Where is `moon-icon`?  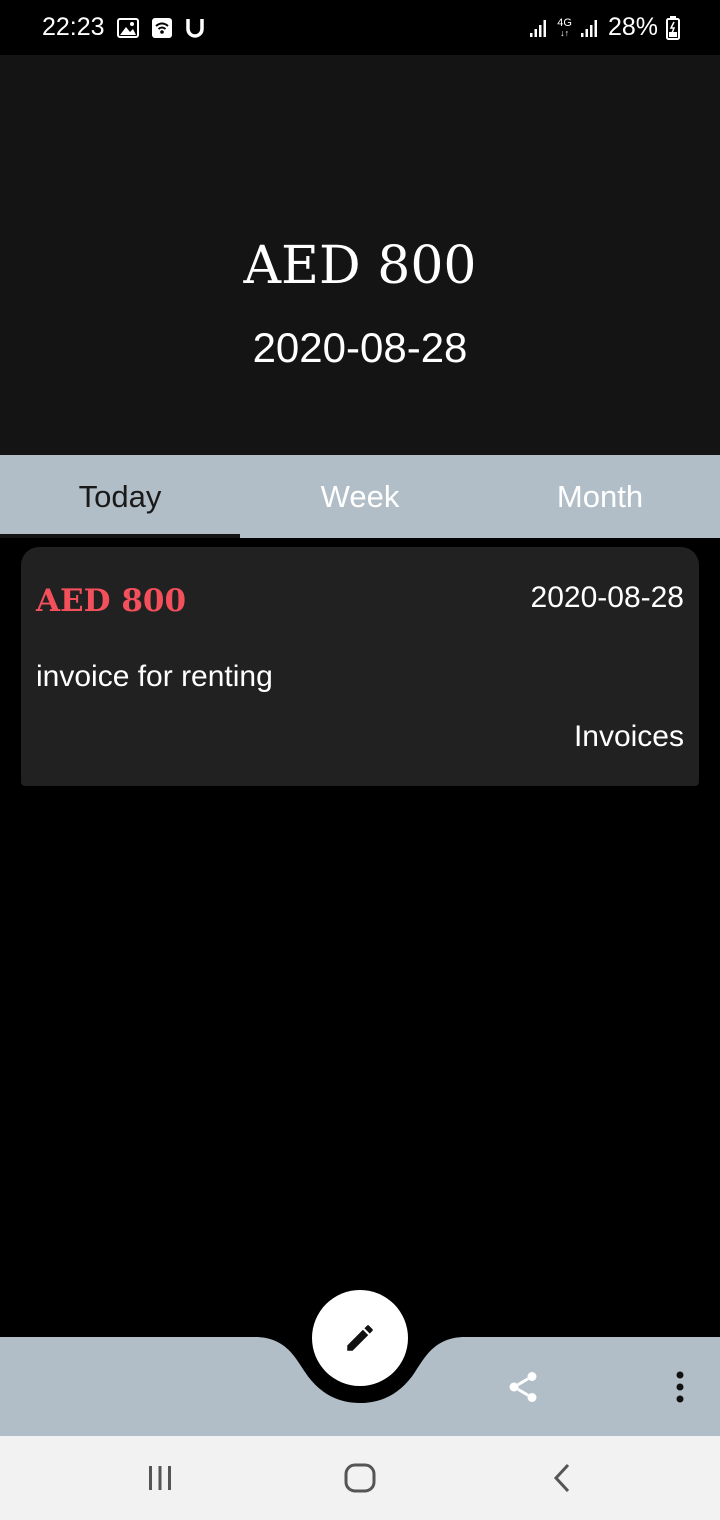 moon-icon is located at coordinates (602, 1387).